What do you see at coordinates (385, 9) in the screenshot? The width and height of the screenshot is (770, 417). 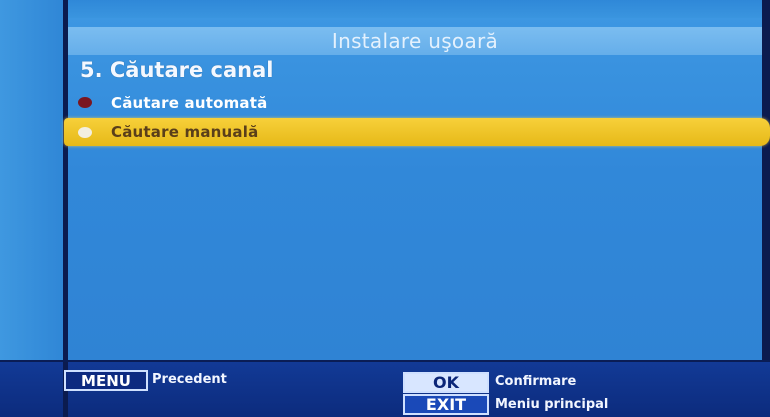 I see `screen-top-edge` at bounding box center [385, 9].